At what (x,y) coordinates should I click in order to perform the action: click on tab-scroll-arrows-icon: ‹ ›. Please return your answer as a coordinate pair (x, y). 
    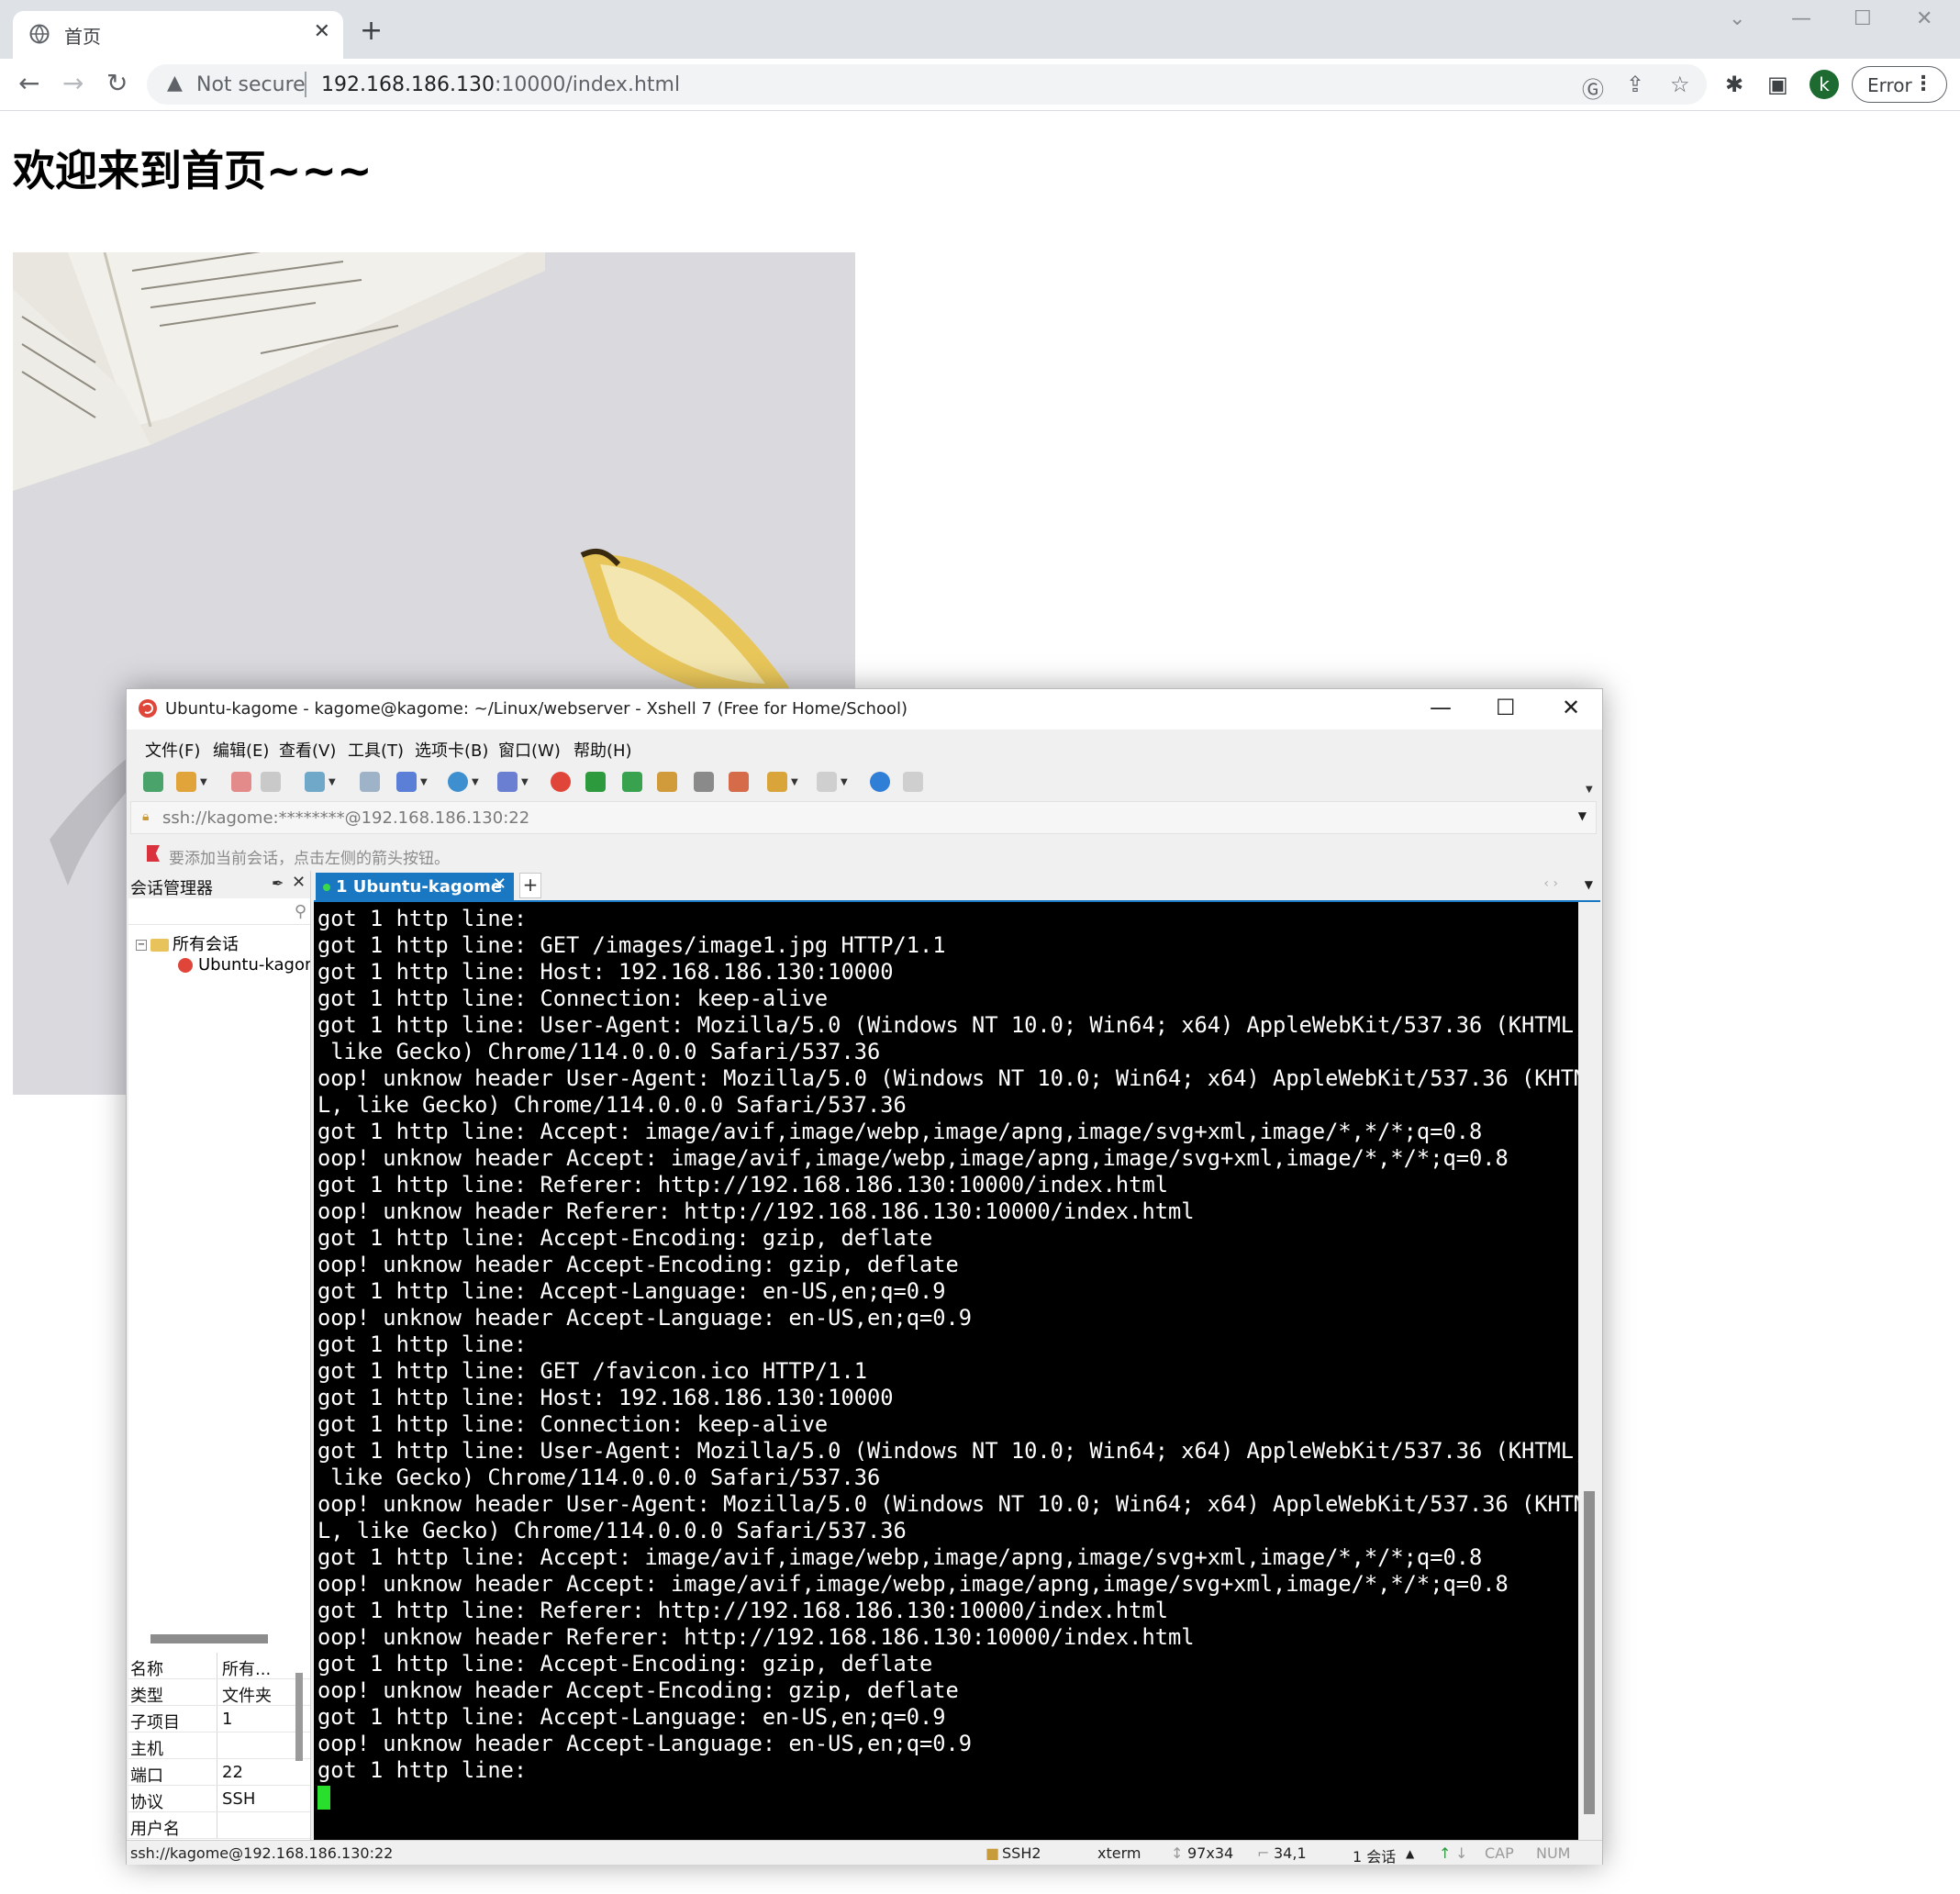
    Looking at the image, I should click on (1550, 883).